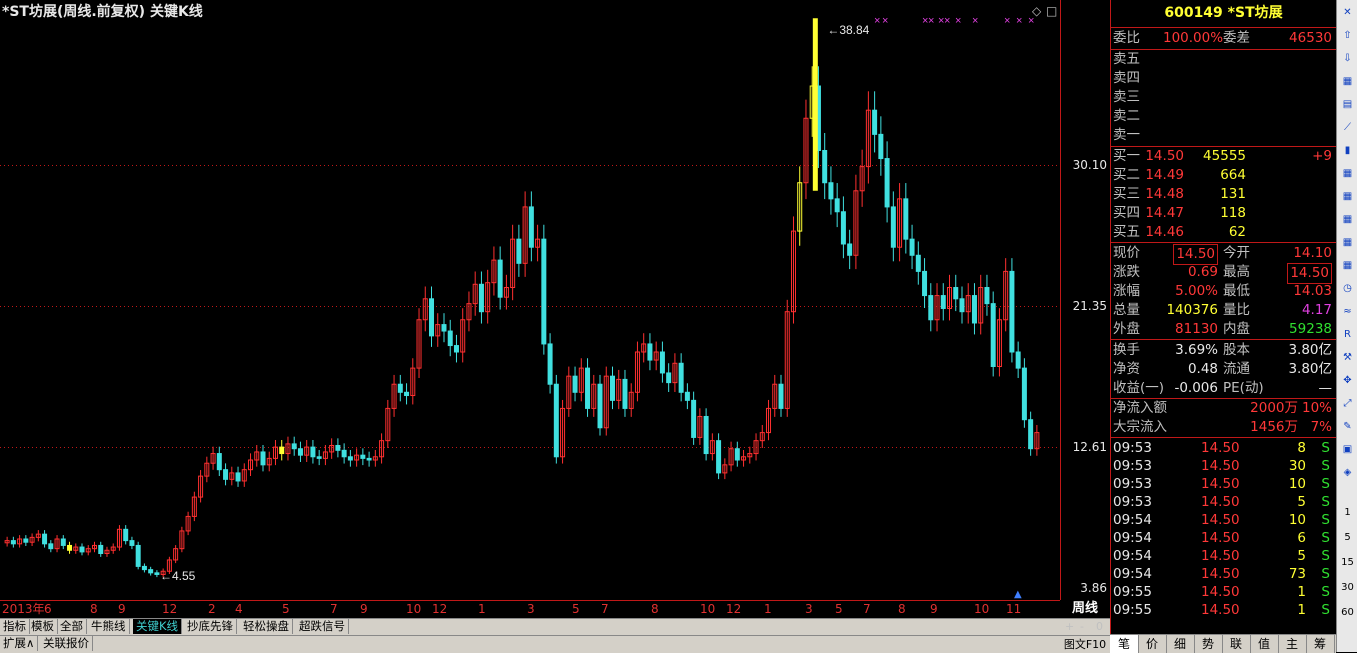  I want to click on rsi-icon: R, so click(1347, 334).